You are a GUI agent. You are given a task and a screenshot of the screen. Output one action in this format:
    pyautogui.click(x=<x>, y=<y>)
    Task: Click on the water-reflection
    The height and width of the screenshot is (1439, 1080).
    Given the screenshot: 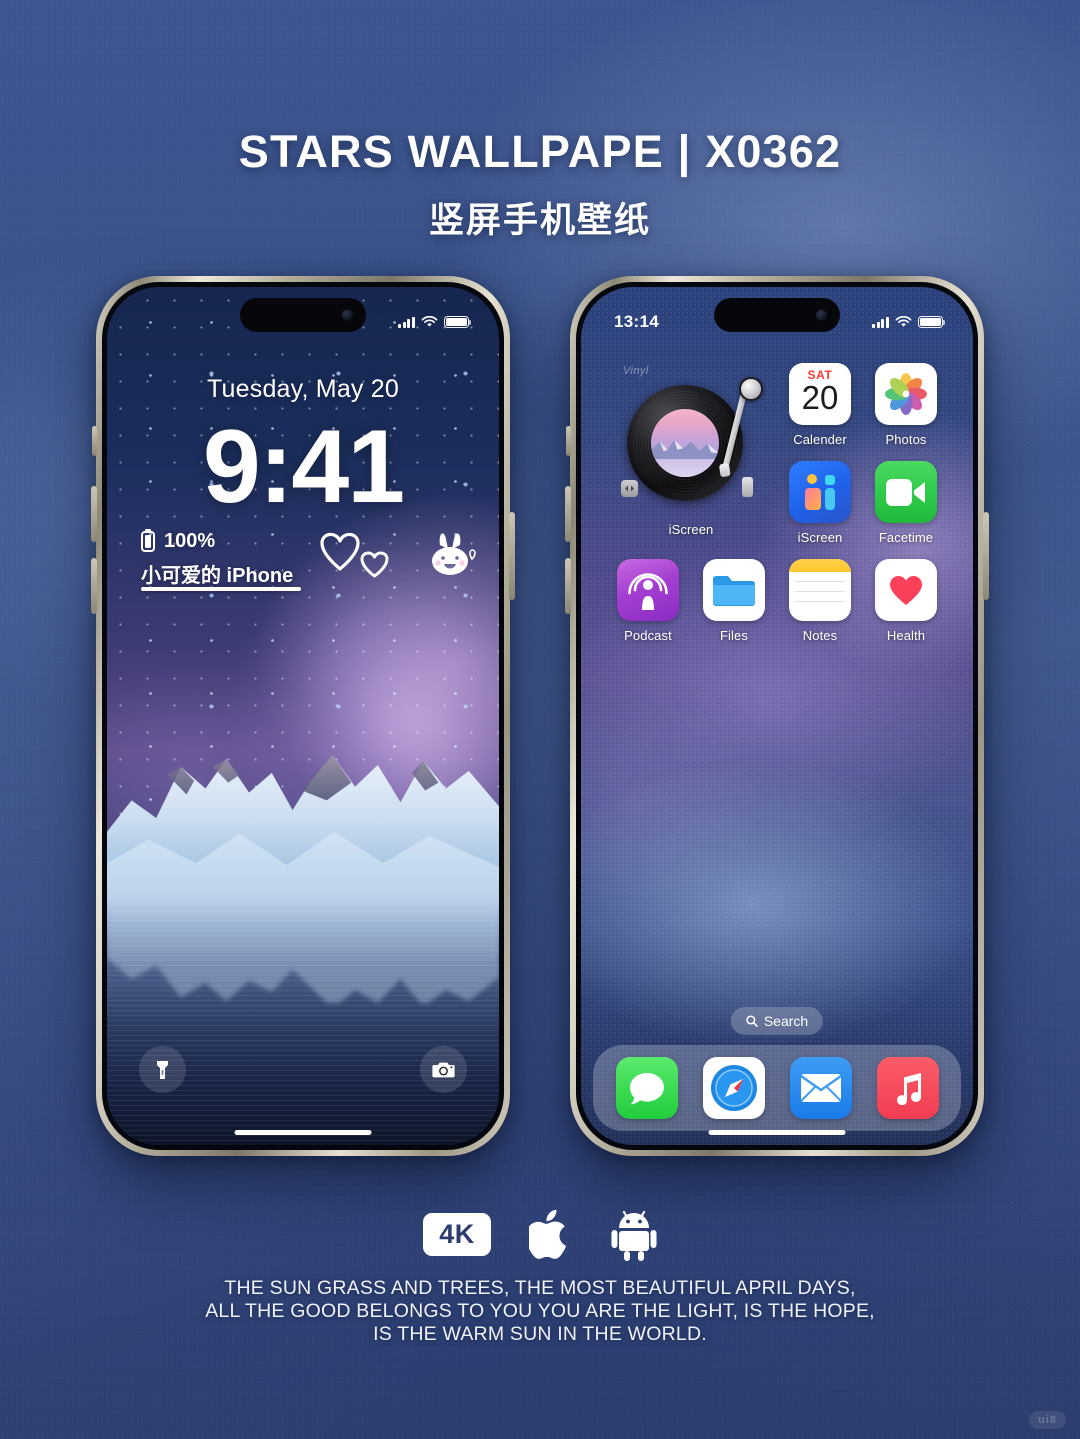 What is the action you would take?
    pyautogui.click(x=303, y=1022)
    